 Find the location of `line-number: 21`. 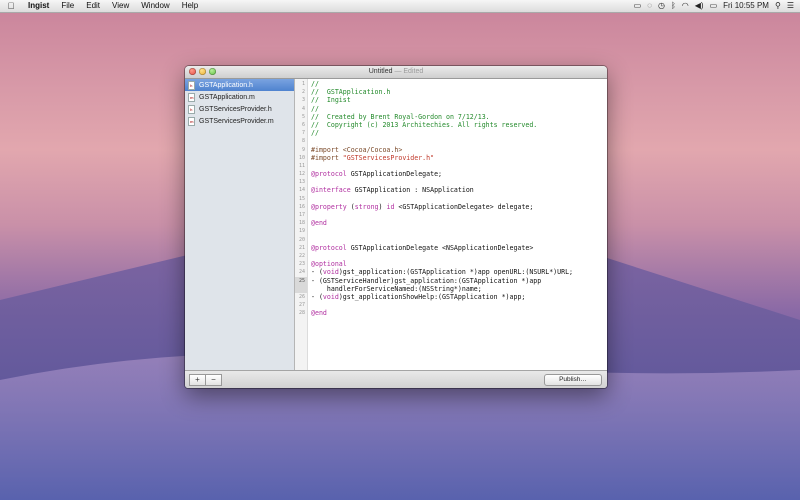

line-number: 21 is located at coordinates (301, 247).